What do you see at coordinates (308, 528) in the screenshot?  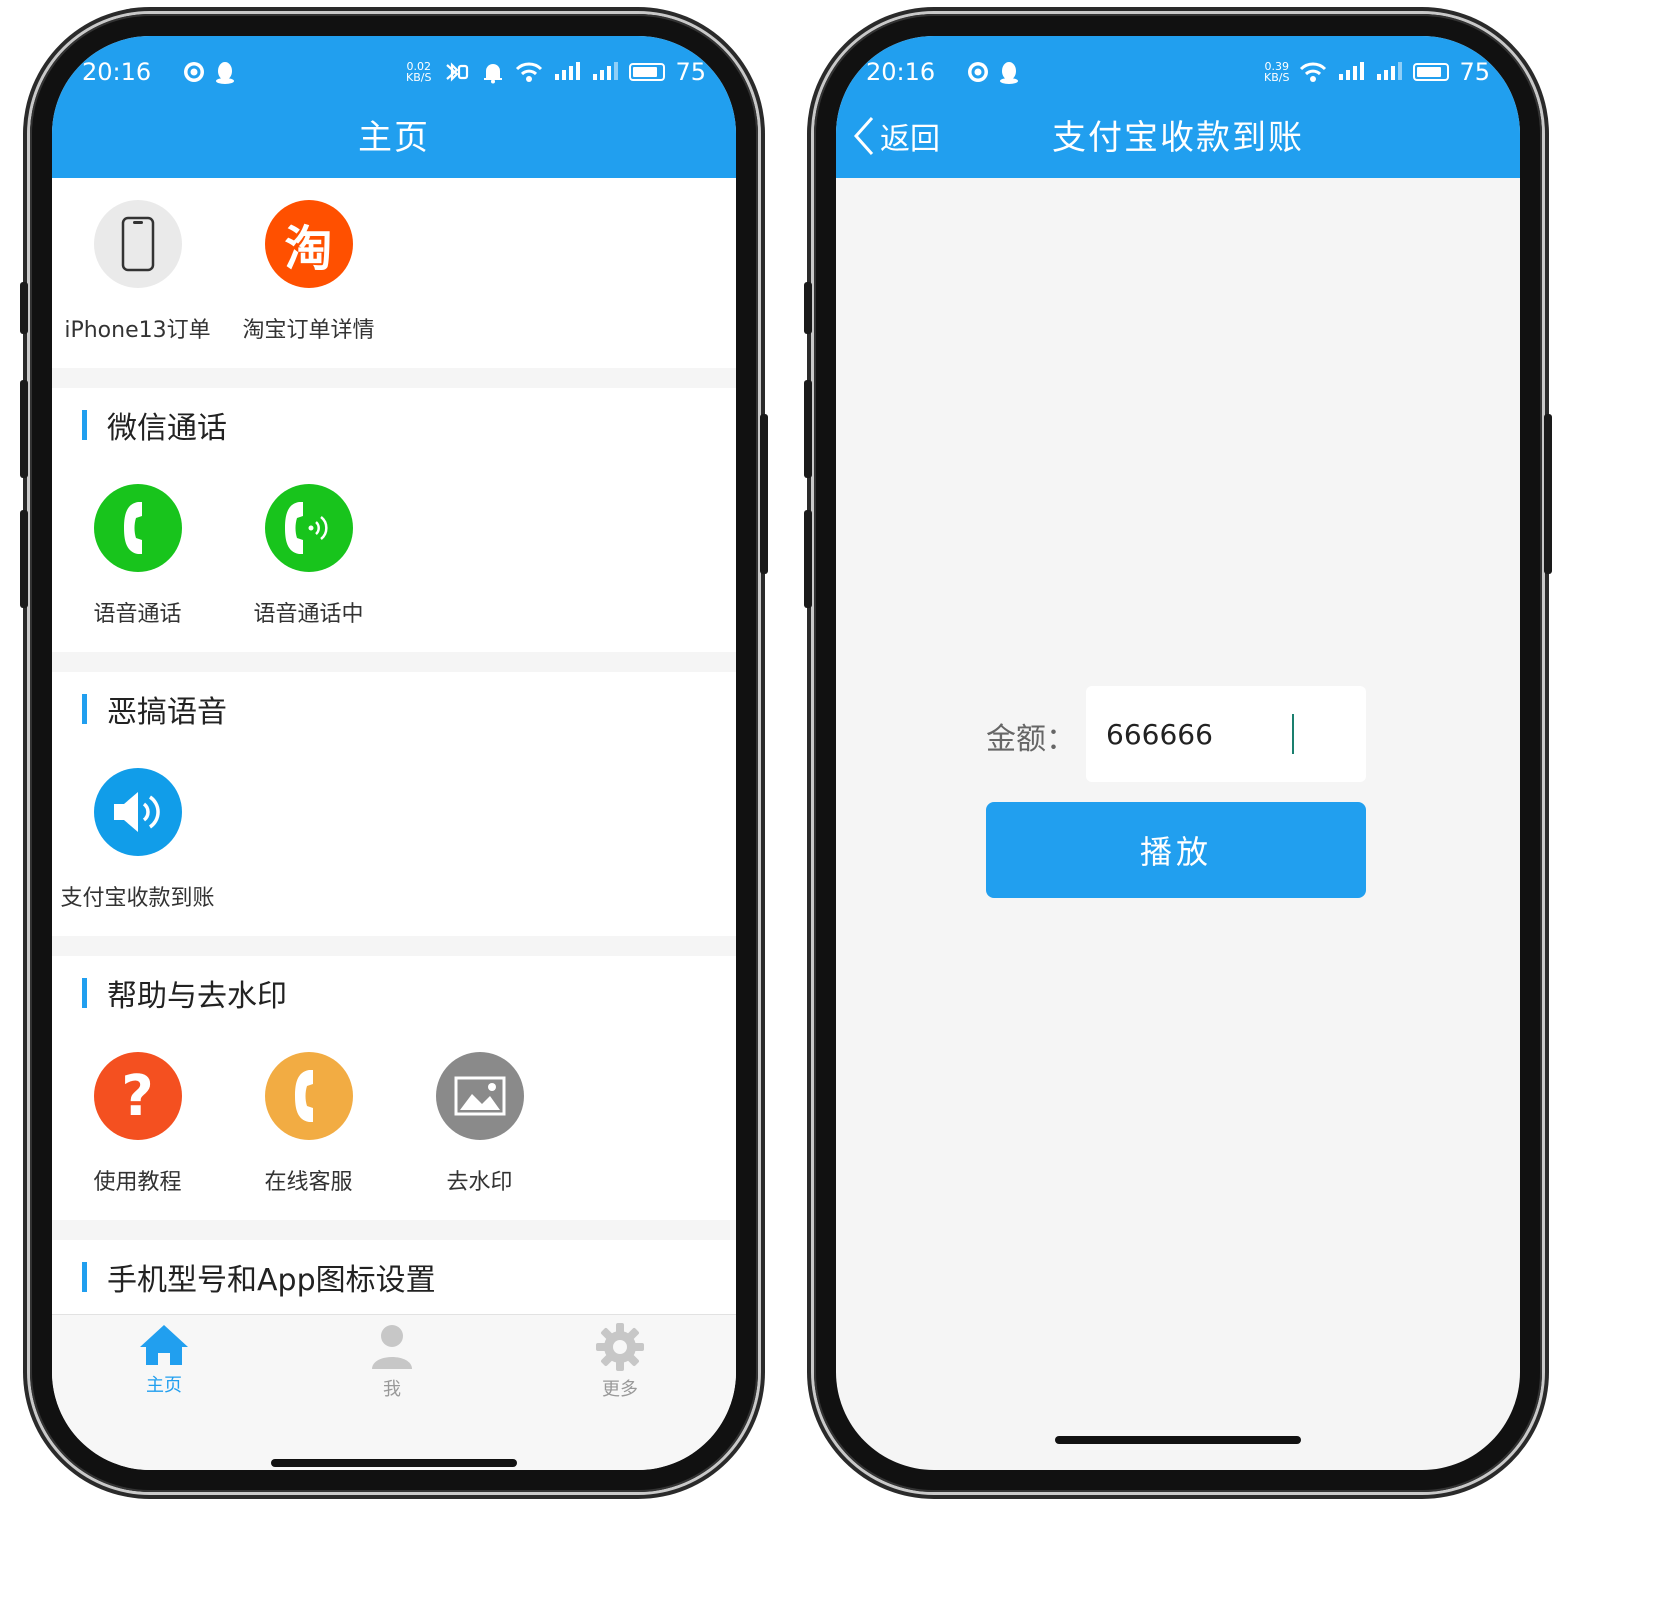 I see `call-active-icon` at bounding box center [308, 528].